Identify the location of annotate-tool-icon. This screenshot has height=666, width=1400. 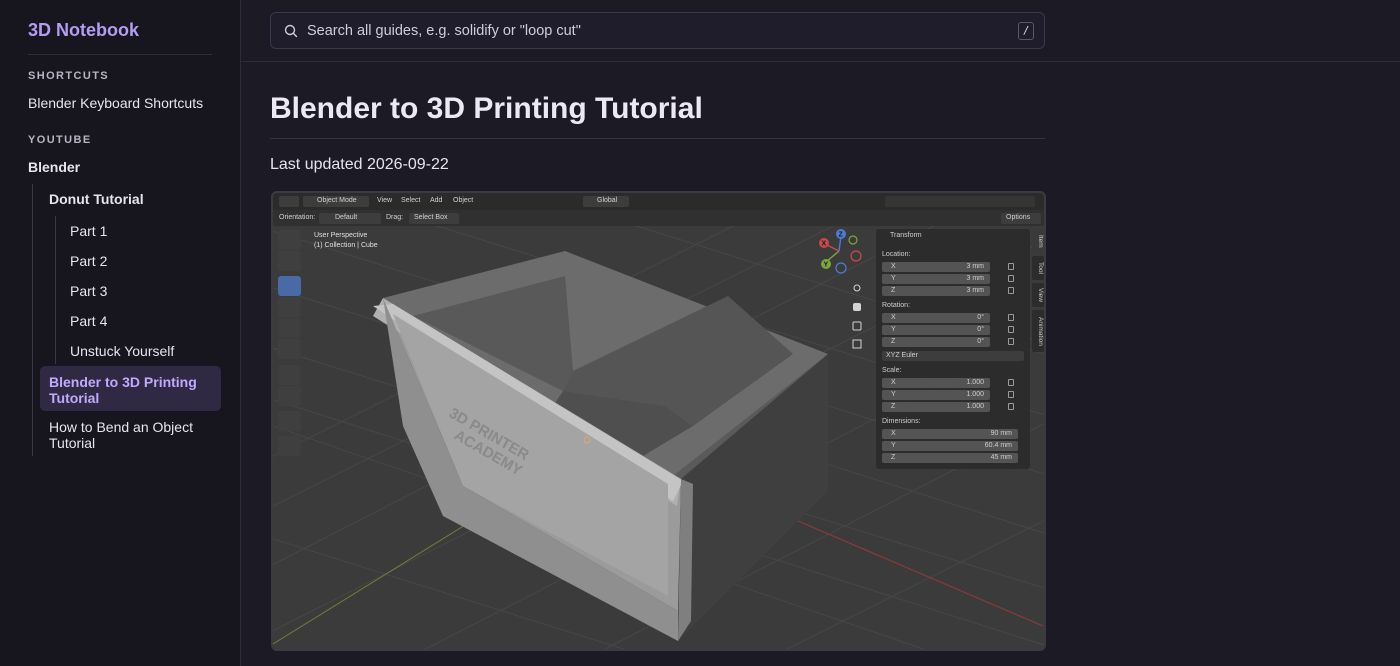
(289, 375).